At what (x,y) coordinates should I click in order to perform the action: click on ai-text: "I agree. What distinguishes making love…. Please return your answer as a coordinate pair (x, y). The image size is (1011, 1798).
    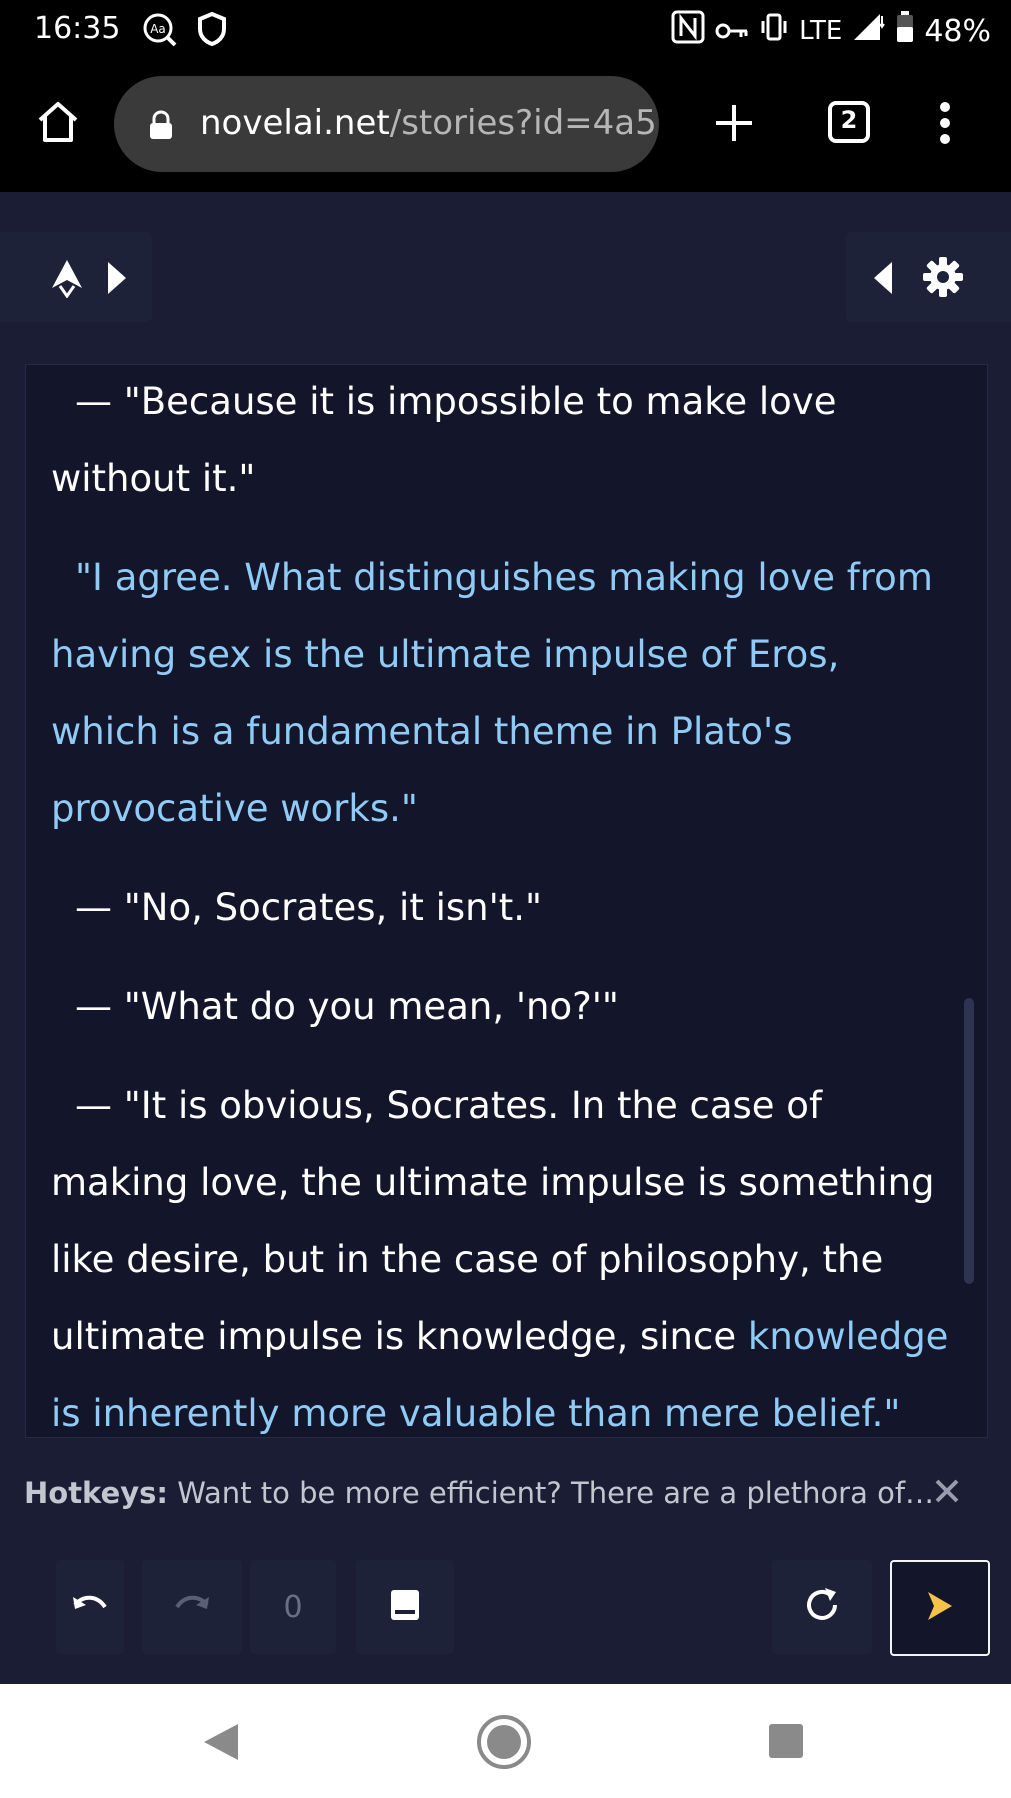
    Looking at the image, I should click on (492, 693).